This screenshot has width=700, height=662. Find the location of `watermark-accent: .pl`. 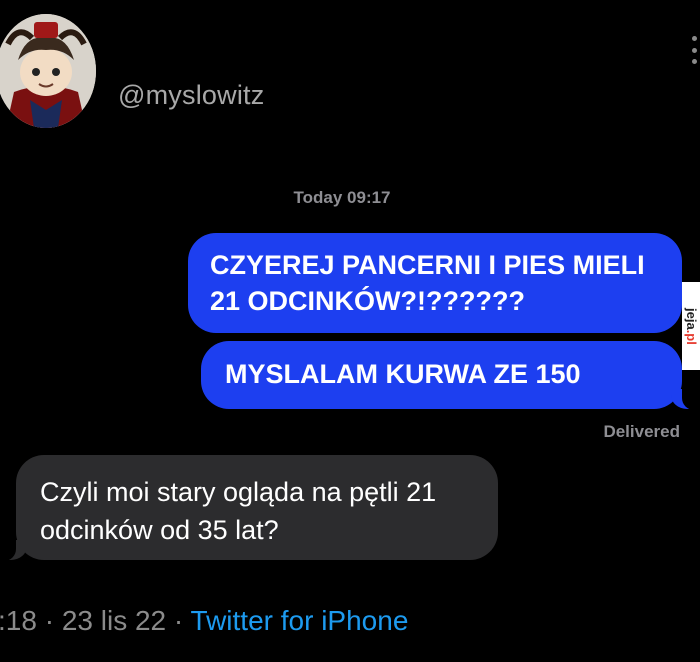

watermark-accent: .pl is located at coordinates (691, 337).